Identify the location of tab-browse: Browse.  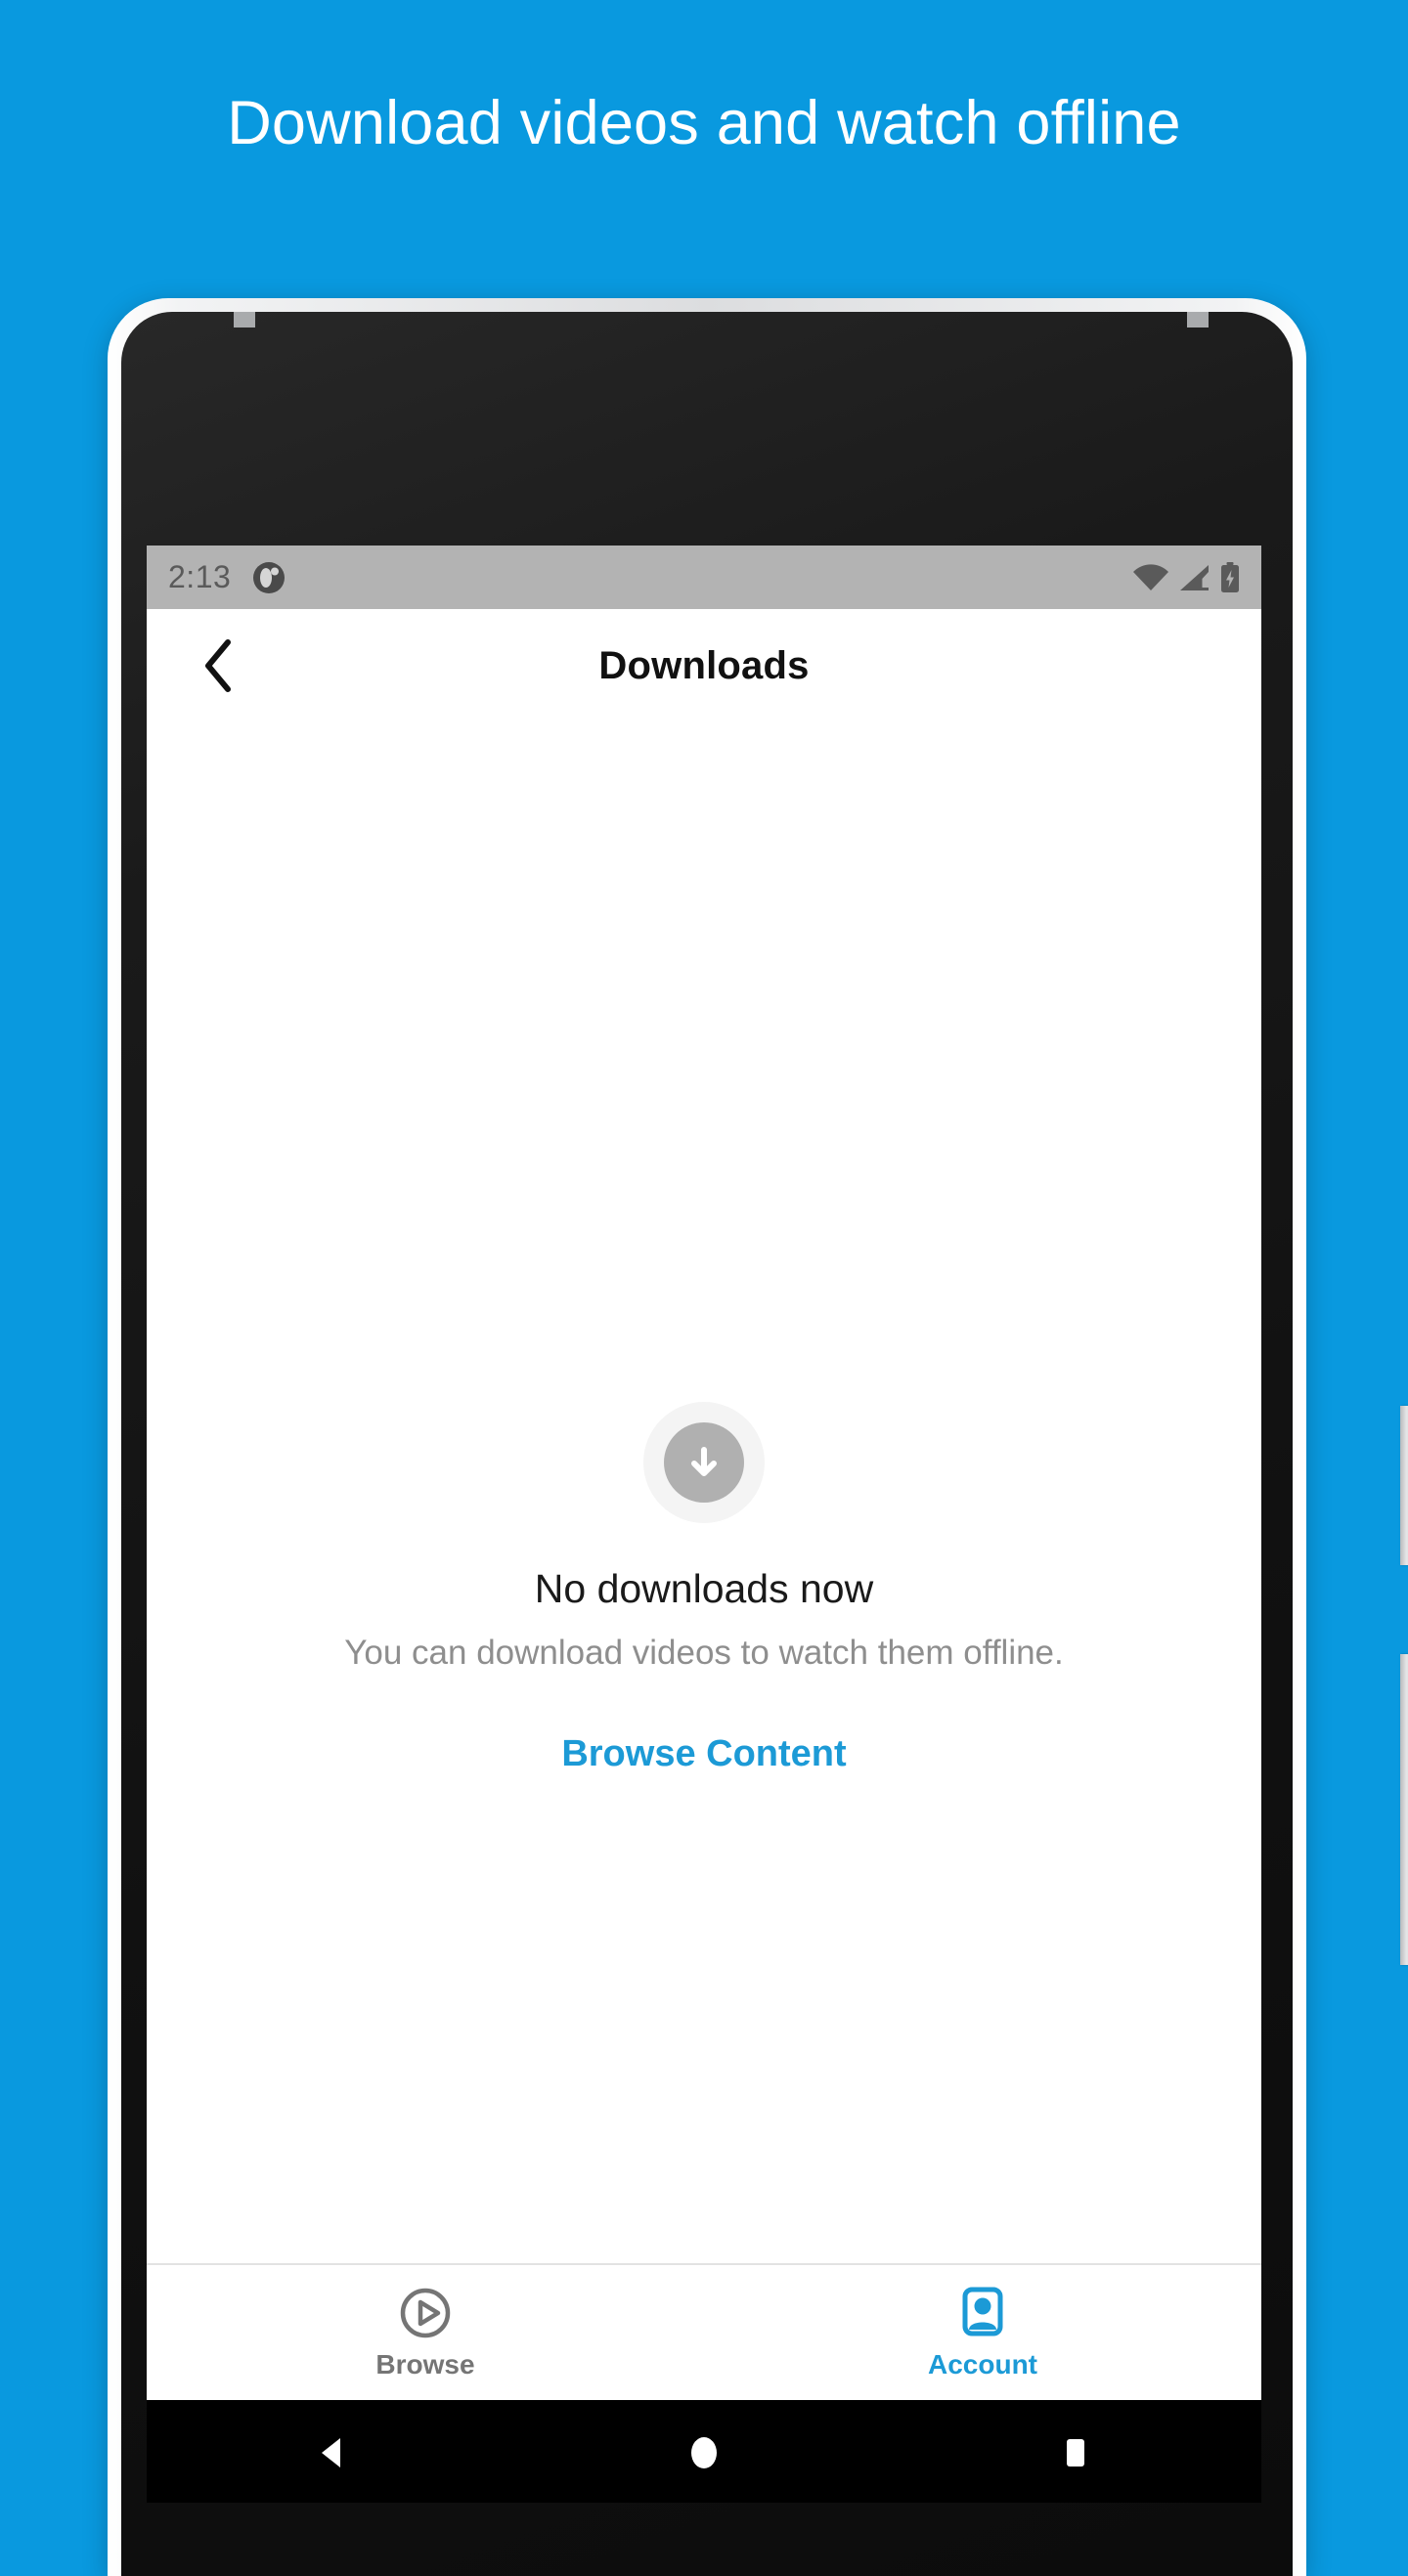
(425, 2332).